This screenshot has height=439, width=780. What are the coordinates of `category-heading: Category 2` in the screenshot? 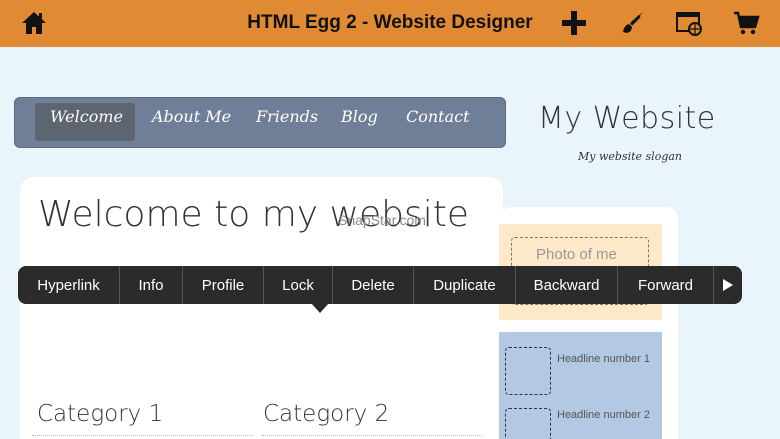 It's located at (326, 414).